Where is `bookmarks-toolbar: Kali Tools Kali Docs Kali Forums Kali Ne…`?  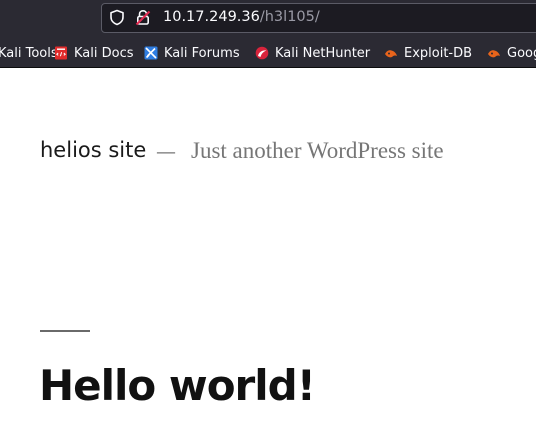 bookmarks-toolbar: Kali Tools Kali Docs Kali Forums Kali Ne… is located at coordinates (268, 52).